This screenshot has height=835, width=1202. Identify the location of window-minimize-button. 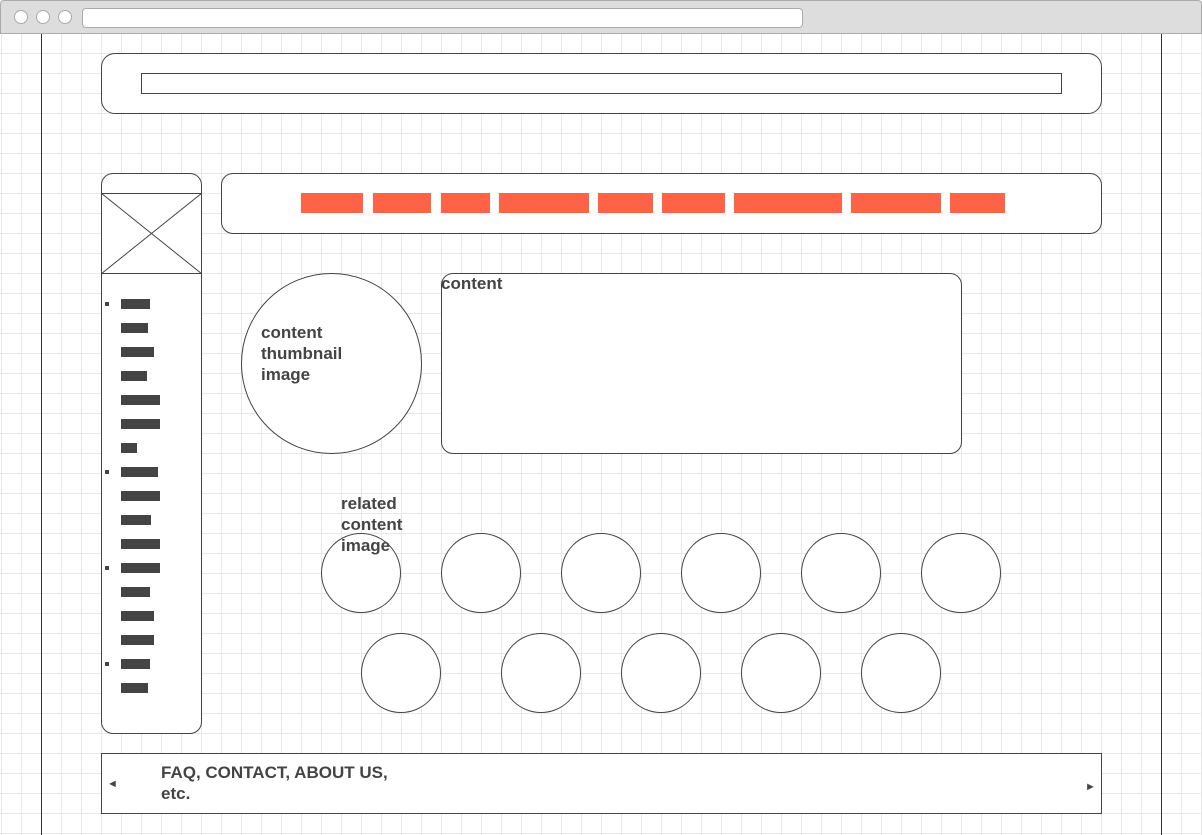
(43, 17).